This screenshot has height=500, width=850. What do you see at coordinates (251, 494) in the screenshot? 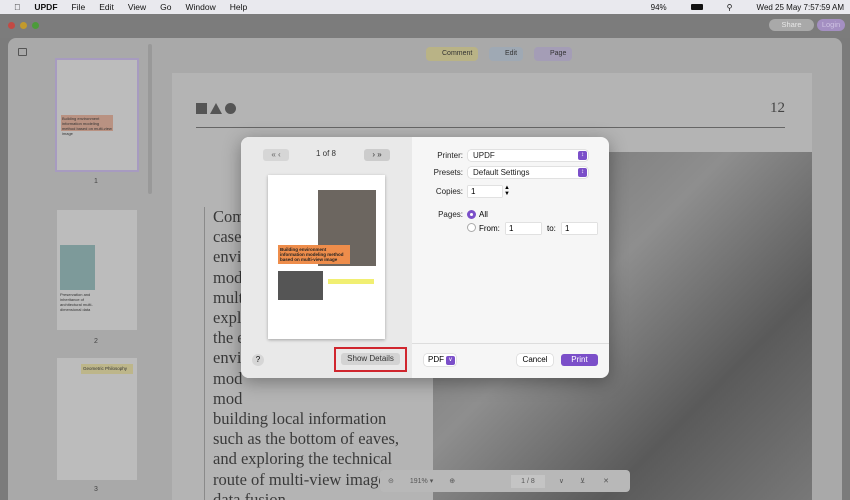
I see `document-line: data fusion.` at bounding box center [251, 494].